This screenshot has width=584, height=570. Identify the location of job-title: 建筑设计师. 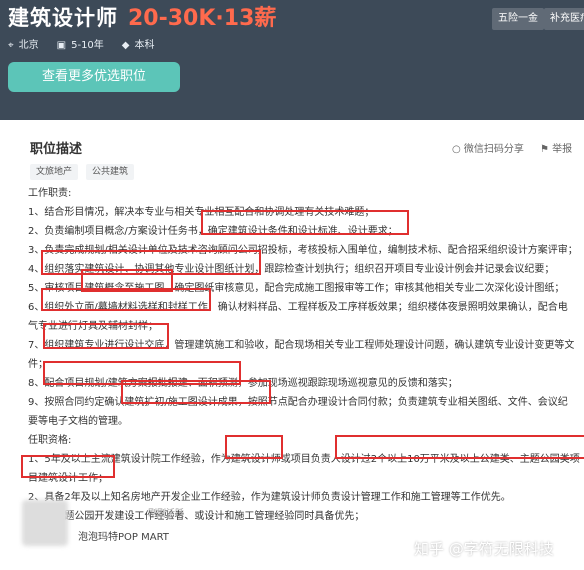
(63, 18).